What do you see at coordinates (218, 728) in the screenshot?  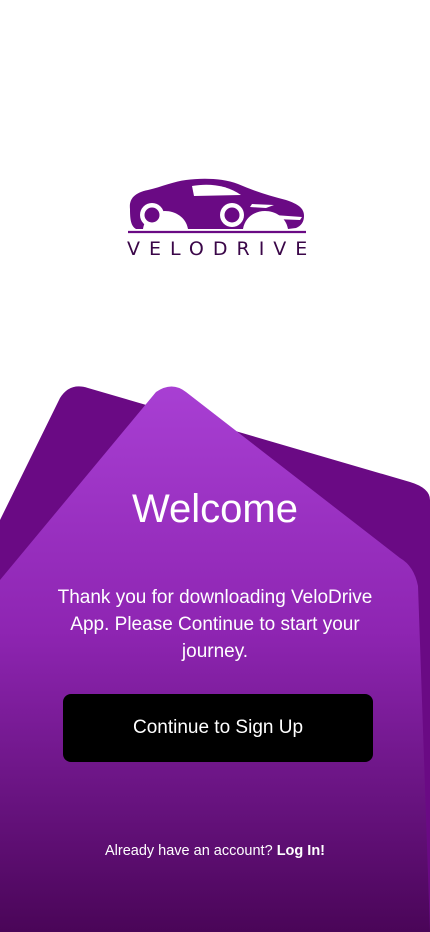 I see `continue-signup-button: Continue to Sign Up` at bounding box center [218, 728].